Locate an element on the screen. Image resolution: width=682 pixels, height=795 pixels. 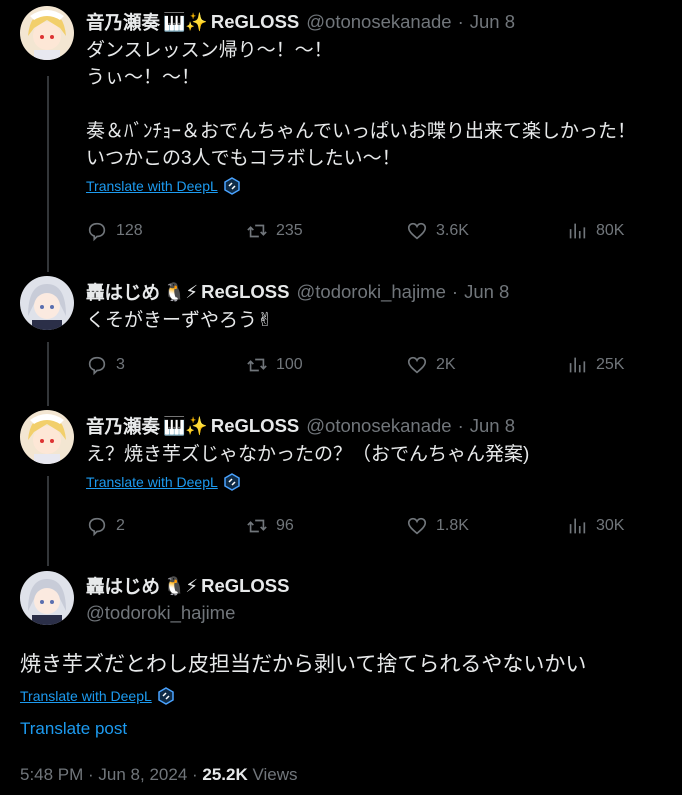
like-button: 2K is located at coordinates (446, 365).